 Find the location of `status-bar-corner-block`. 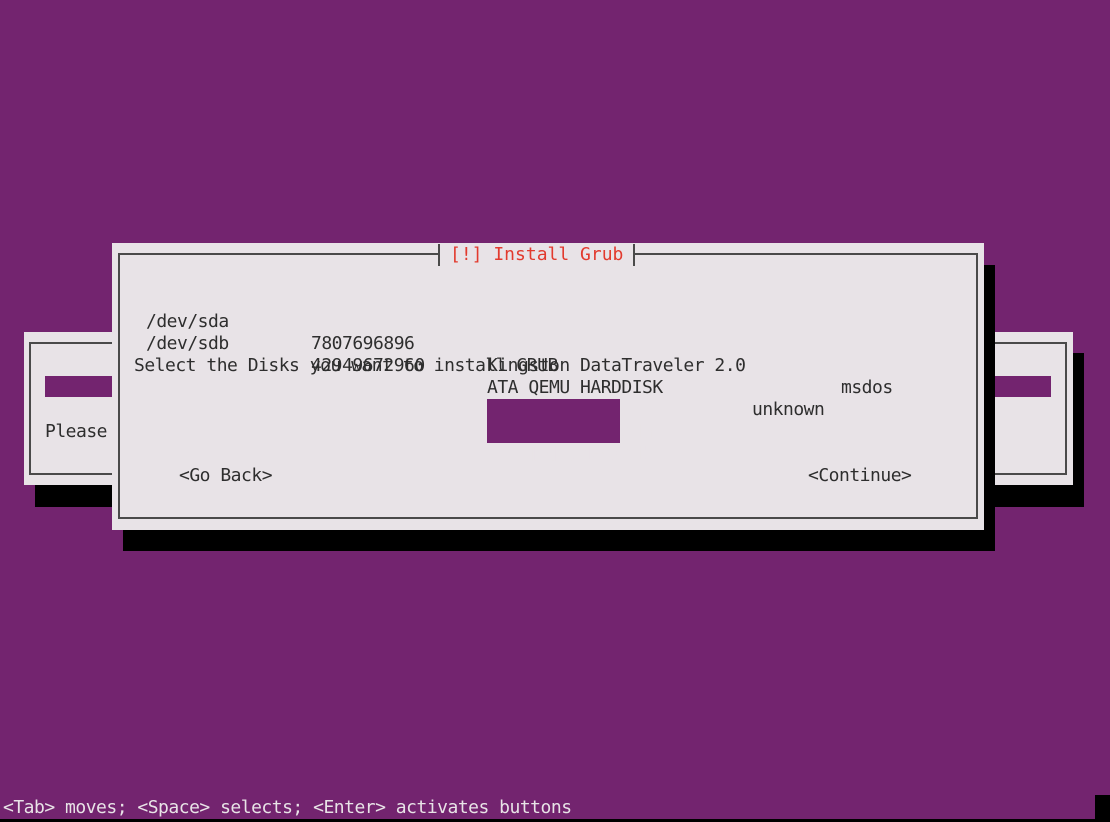

status-bar-corner-block is located at coordinates (1102, 808).